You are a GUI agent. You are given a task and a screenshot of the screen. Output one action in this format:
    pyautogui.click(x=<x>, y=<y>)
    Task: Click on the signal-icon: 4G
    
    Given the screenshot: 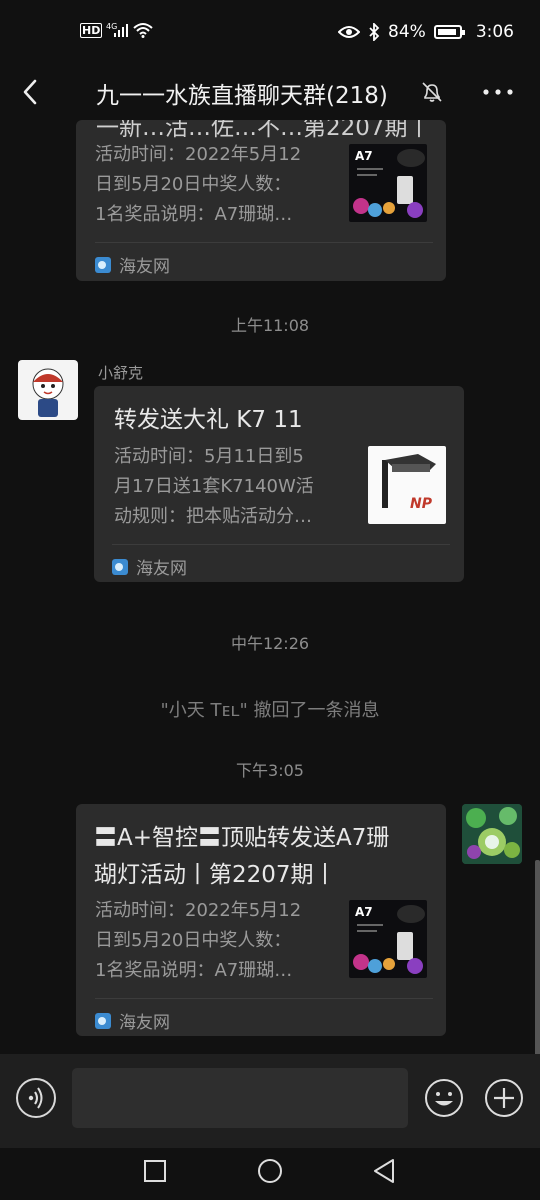 What is the action you would take?
    pyautogui.click(x=117, y=29)
    